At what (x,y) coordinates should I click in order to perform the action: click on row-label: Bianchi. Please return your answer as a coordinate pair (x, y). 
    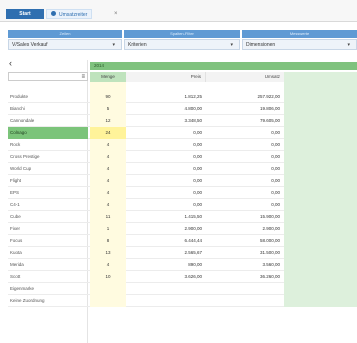
    Looking at the image, I should click on (48, 109).